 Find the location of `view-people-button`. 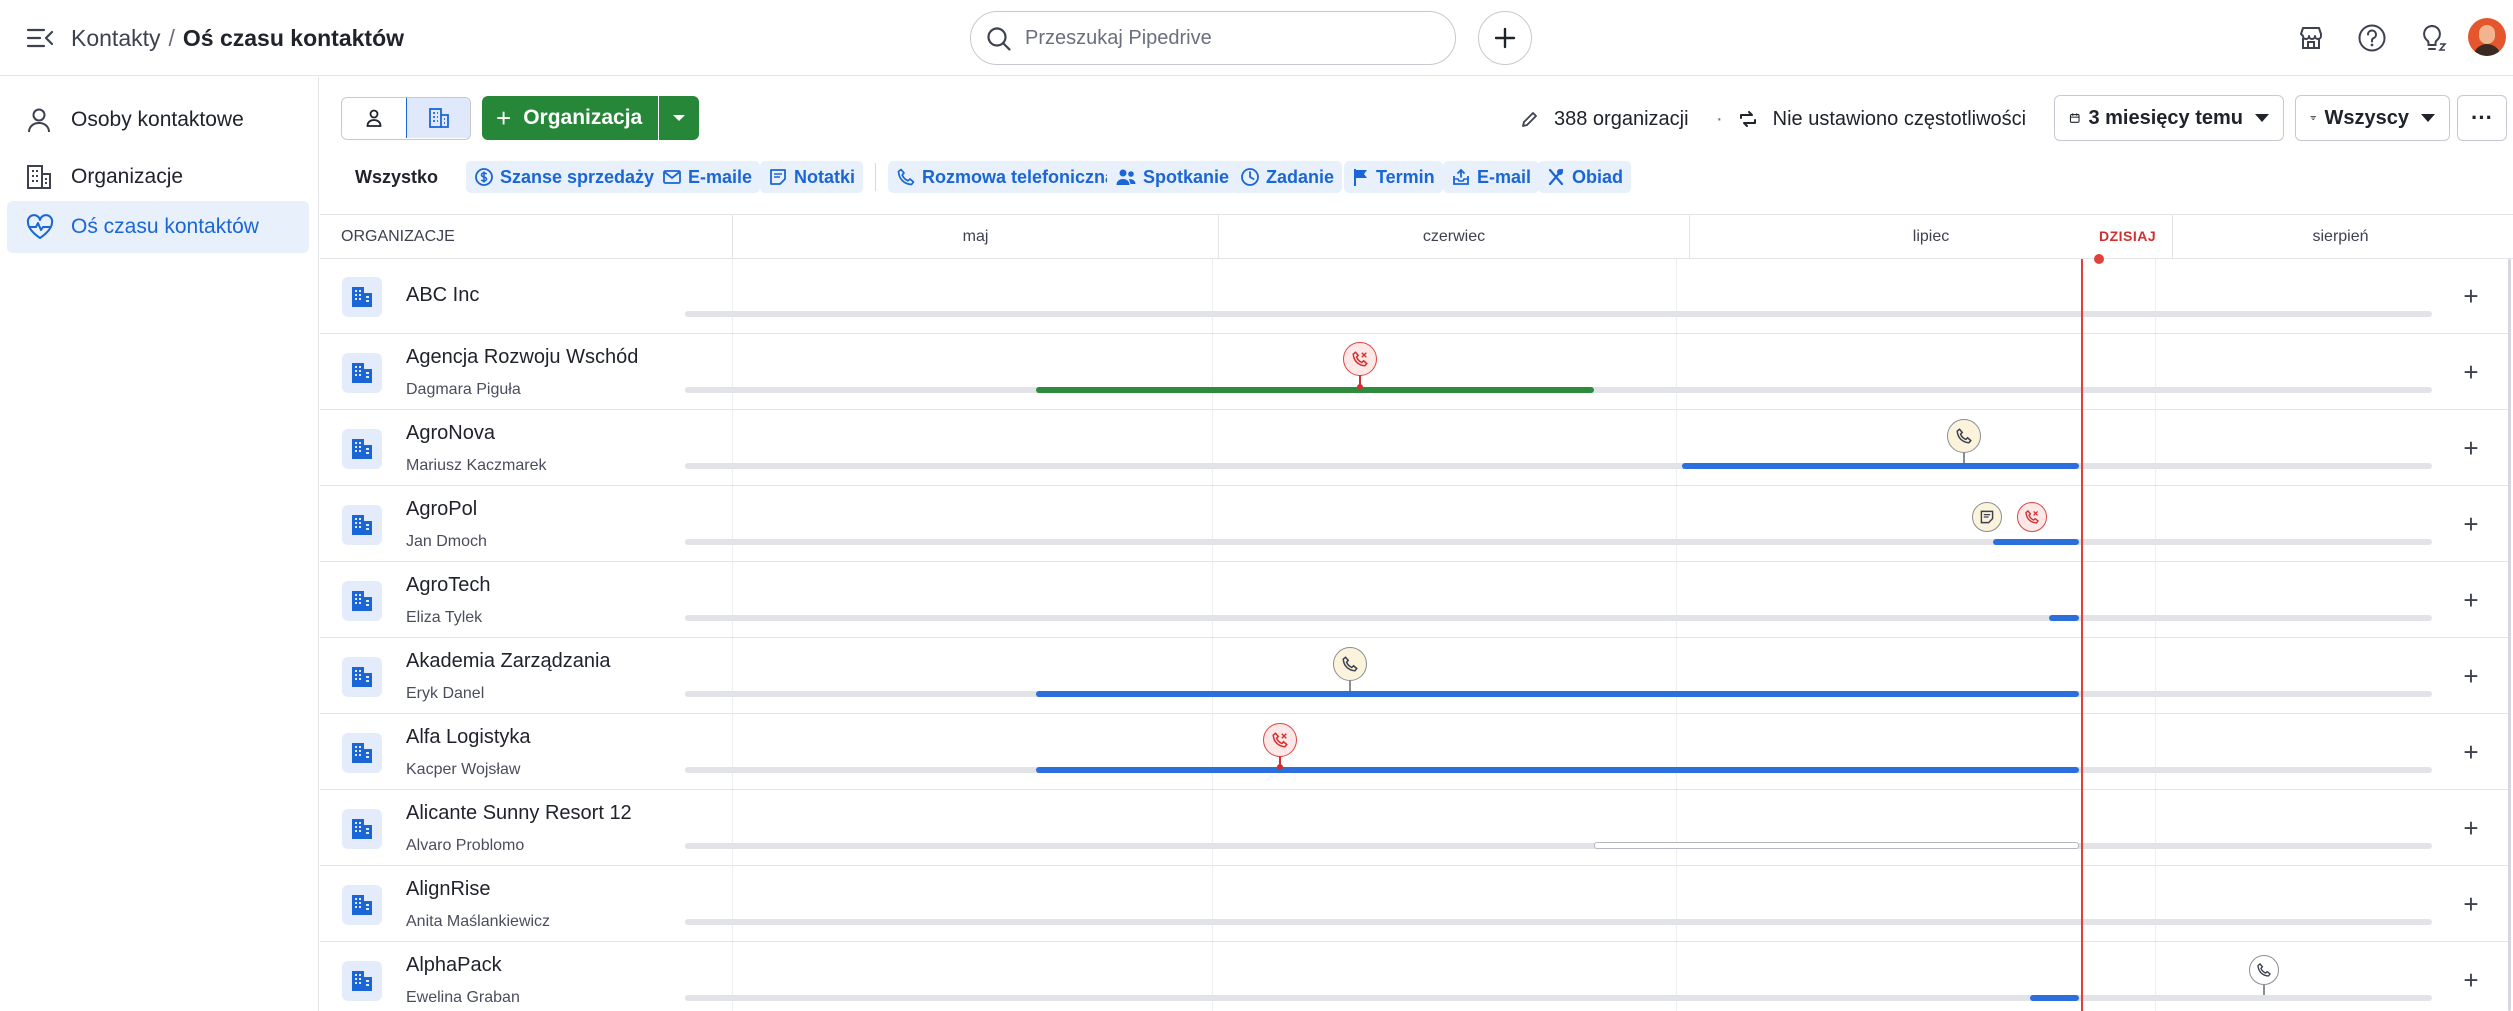

view-people-button is located at coordinates (374, 118).